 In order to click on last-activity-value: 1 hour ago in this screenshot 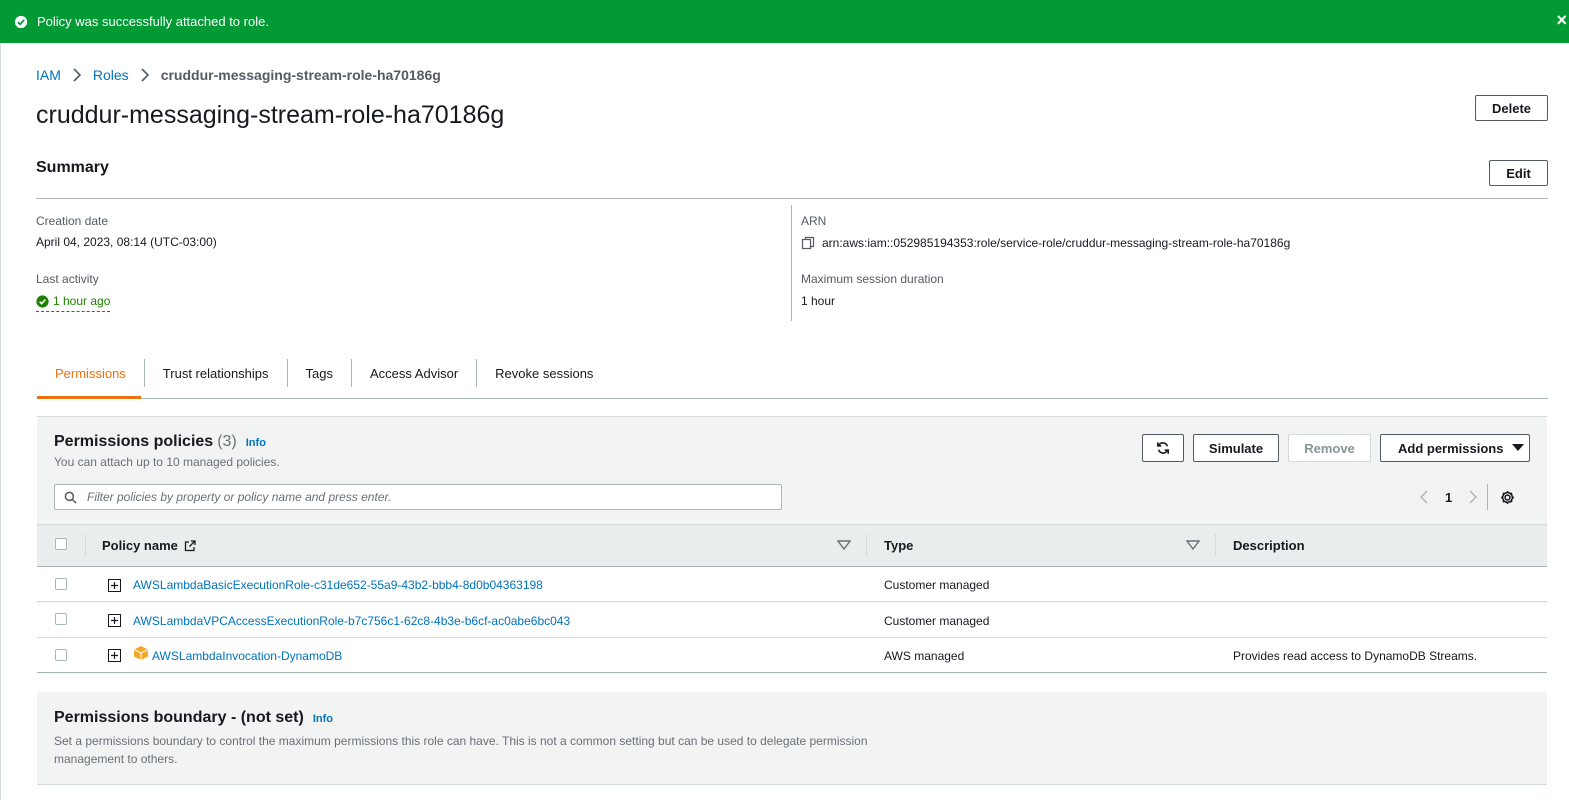, I will do `click(73, 303)`.